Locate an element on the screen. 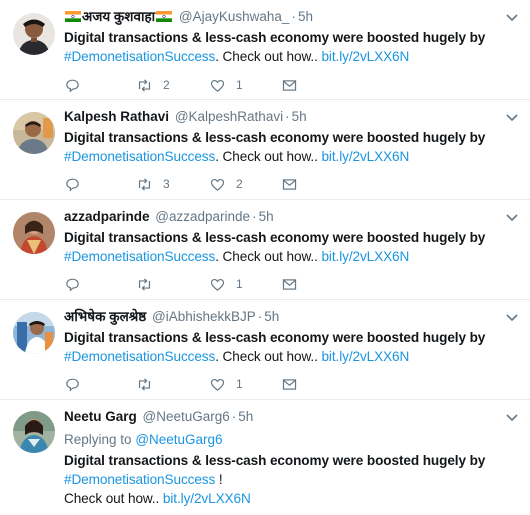  user-handle: @AjayKushwaha_ is located at coordinates (234, 16).